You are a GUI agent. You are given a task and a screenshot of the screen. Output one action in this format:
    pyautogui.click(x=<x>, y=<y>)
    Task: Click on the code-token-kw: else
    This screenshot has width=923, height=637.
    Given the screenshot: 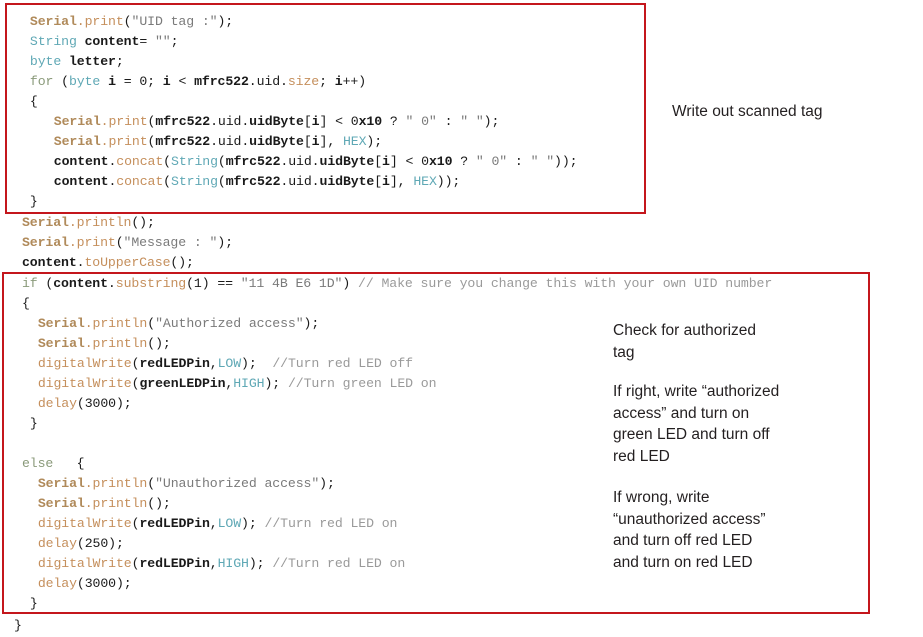 What is the action you would take?
    pyautogui.click(x=37, y=463)
    